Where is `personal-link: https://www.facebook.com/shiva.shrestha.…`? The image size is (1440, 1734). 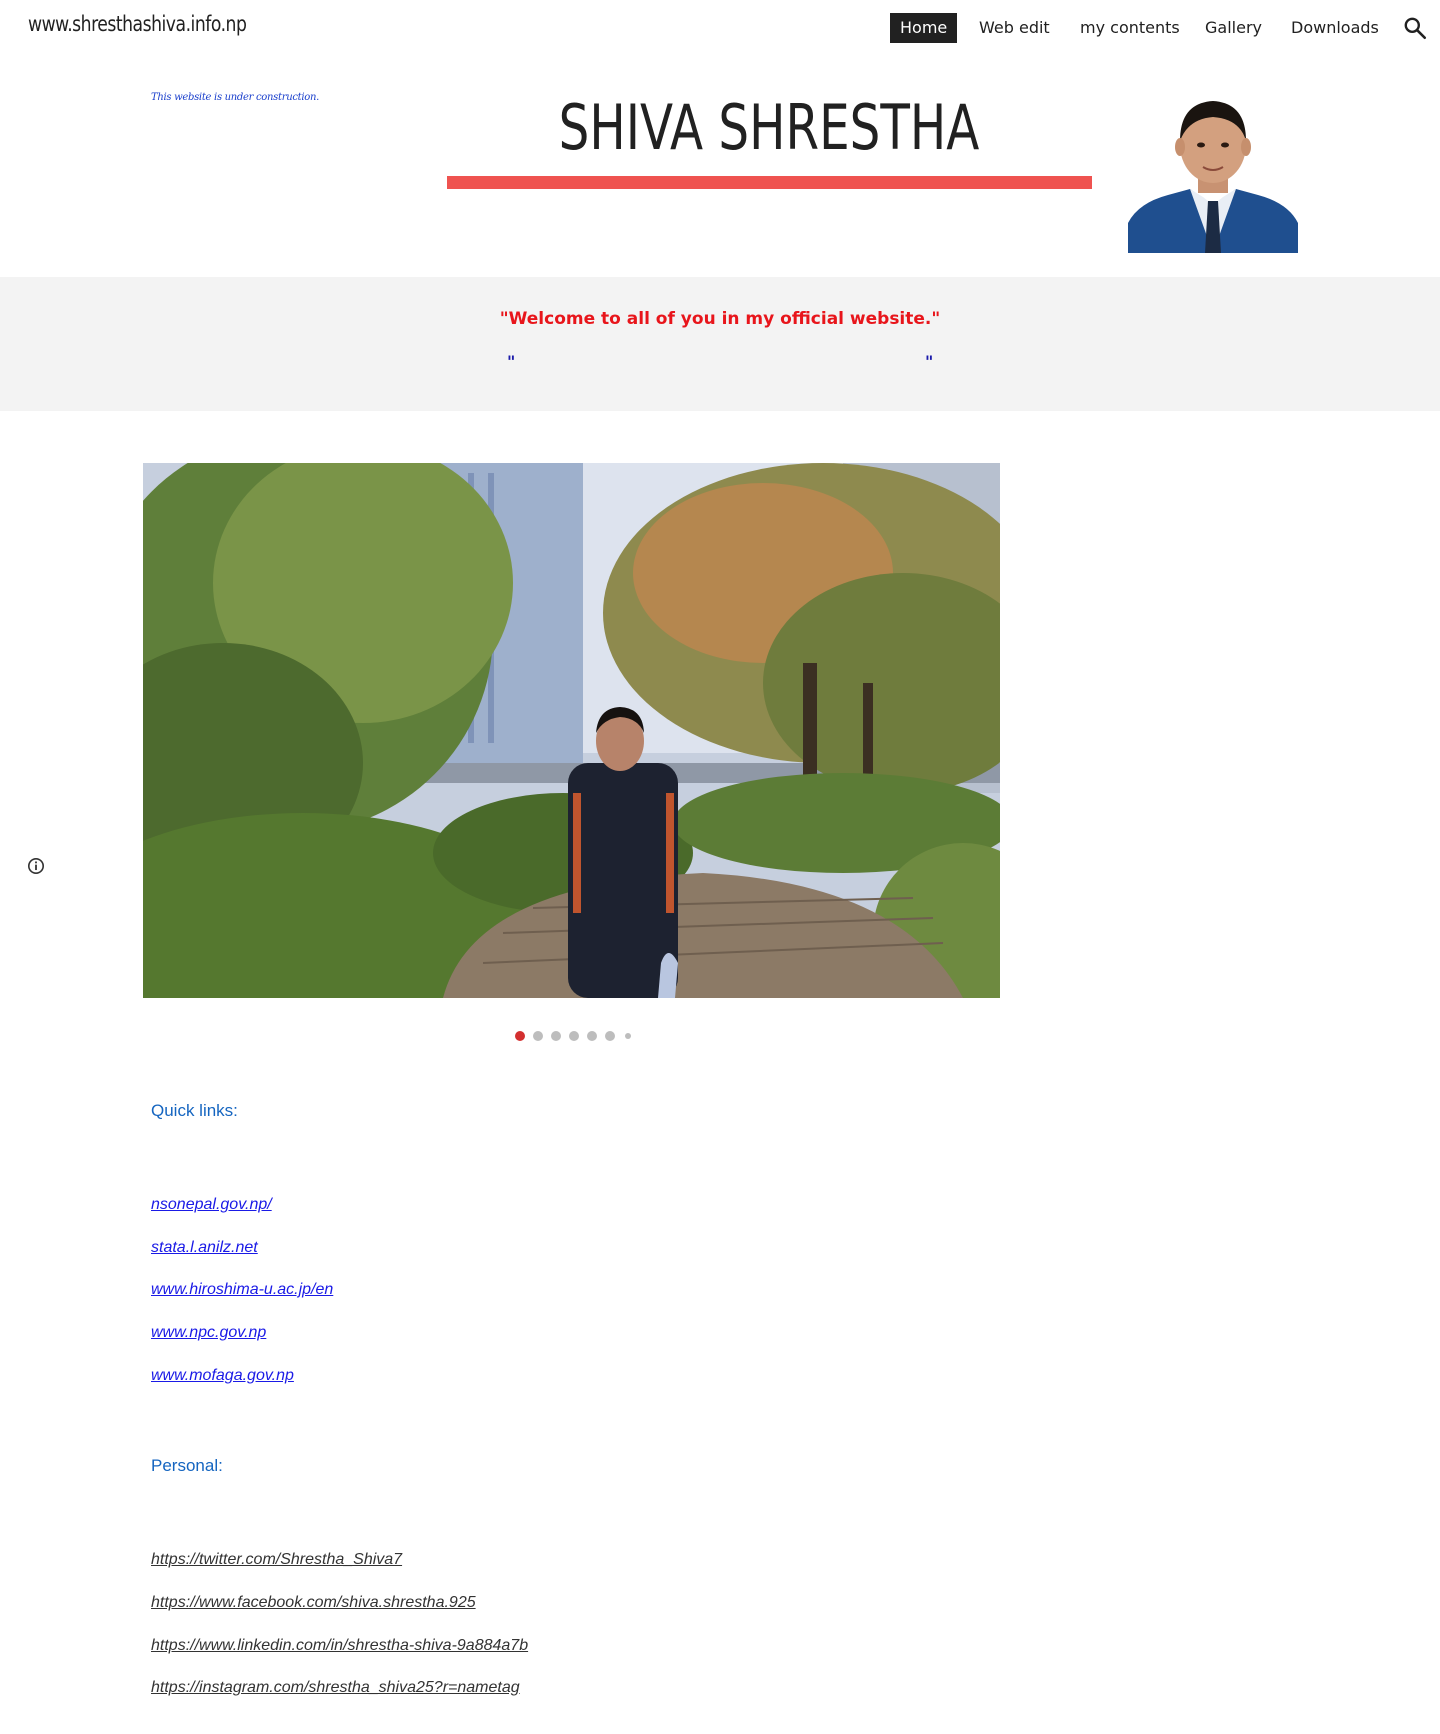 personal-link: https://www.facebook.com/shiva.shrestha.… is located at coordinates (313, 1603).